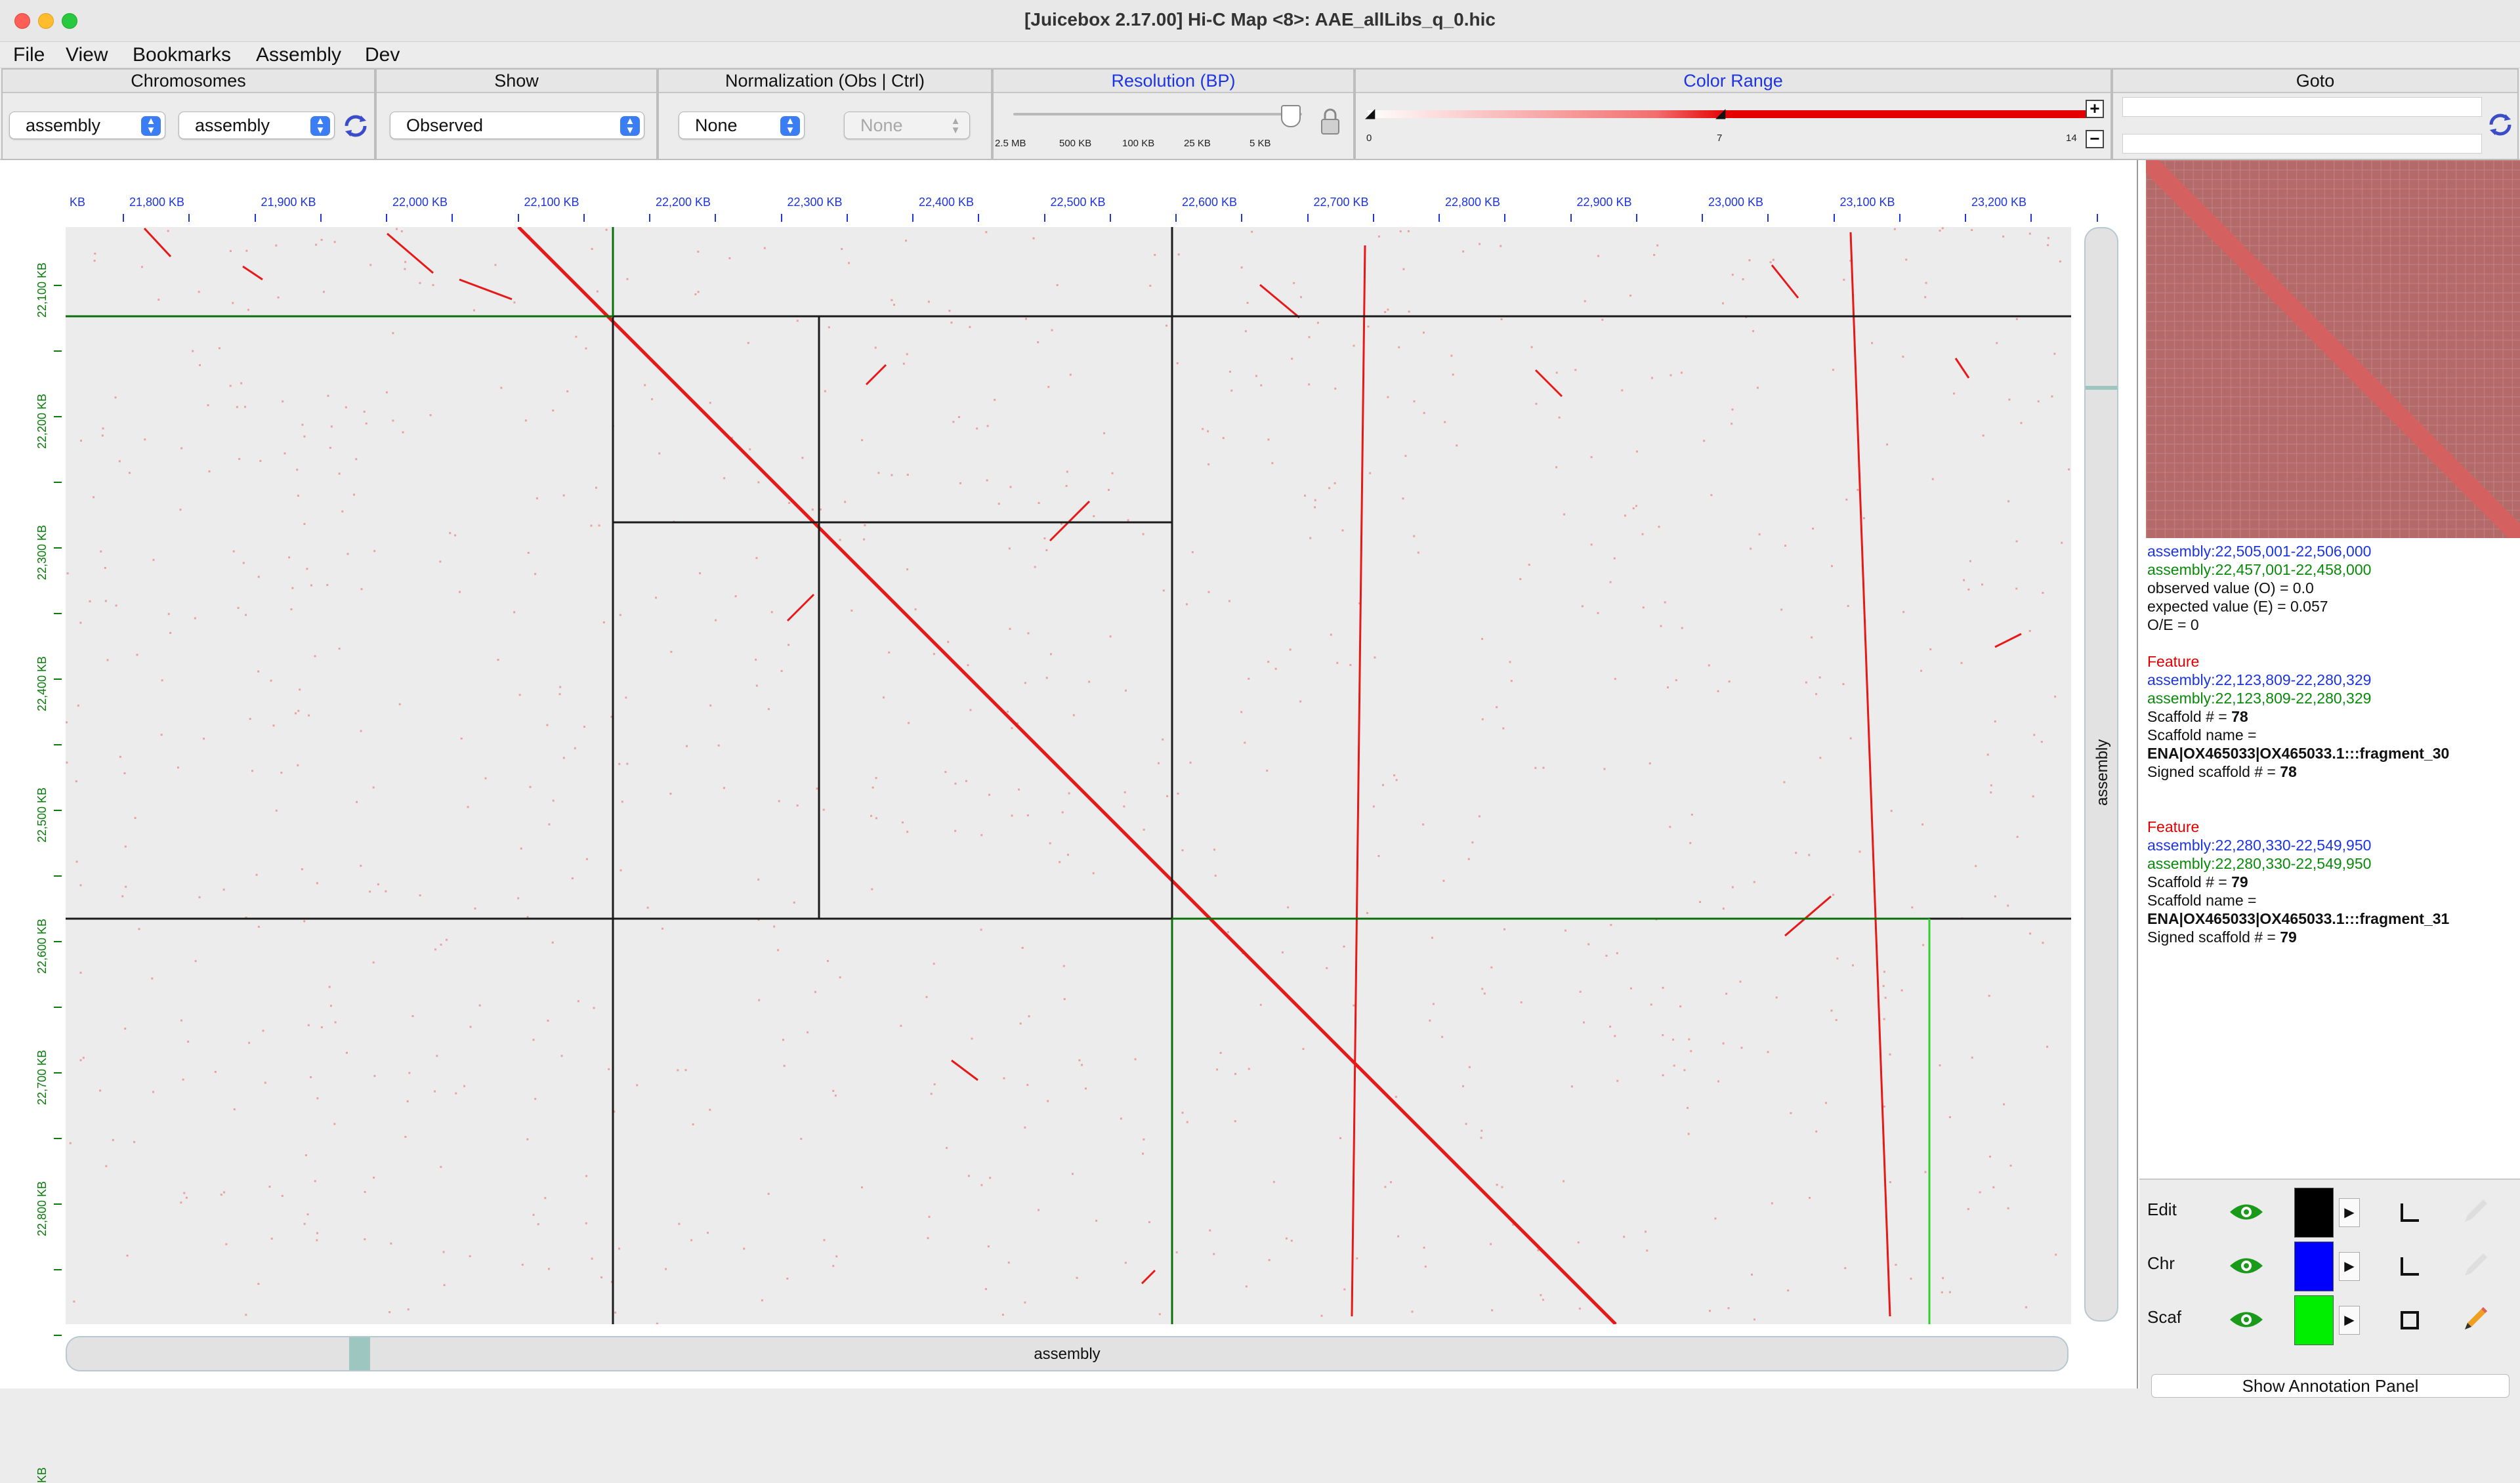 This screenshot has width=2520, height=1483. Describe the element at coordinates (87, 125) in the screenshot. I see `chromosome1-select: assembly ▲ ▼` at that location.